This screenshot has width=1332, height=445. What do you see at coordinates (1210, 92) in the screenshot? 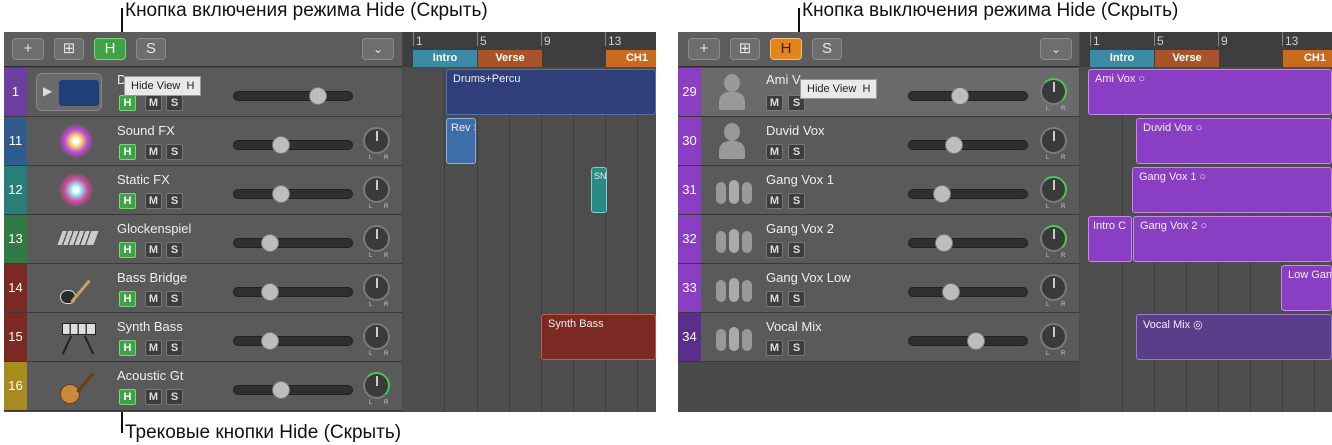
I see `region-ami-vox: Ami Vox ○` at bounding box center [1210, 92].